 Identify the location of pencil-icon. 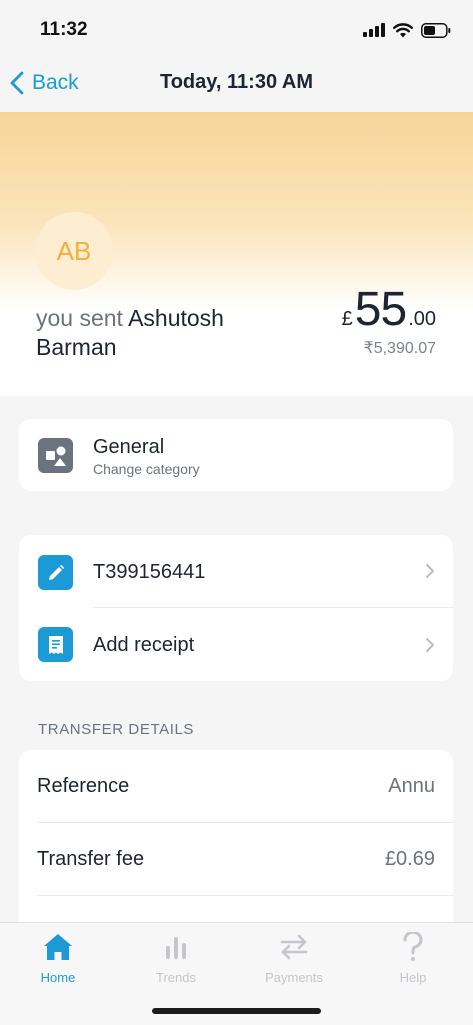
(56, 572).